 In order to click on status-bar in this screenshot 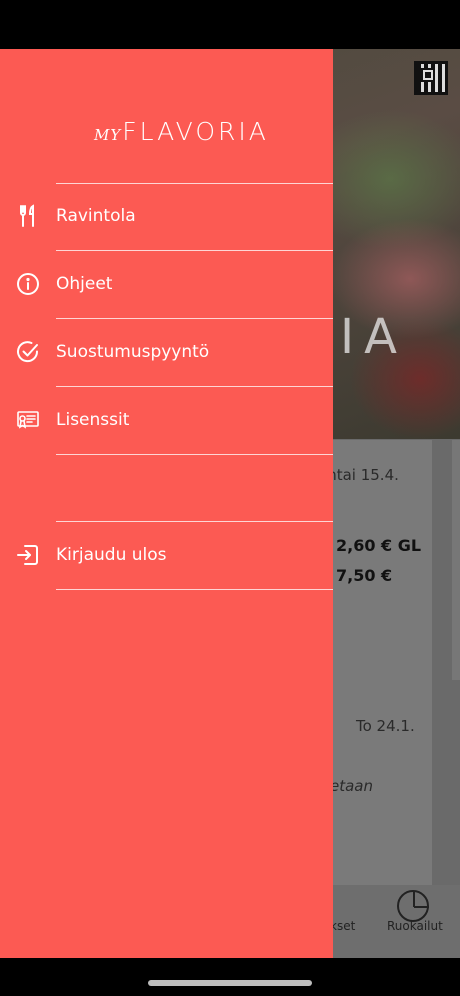, I will do `click(230, 24)`.